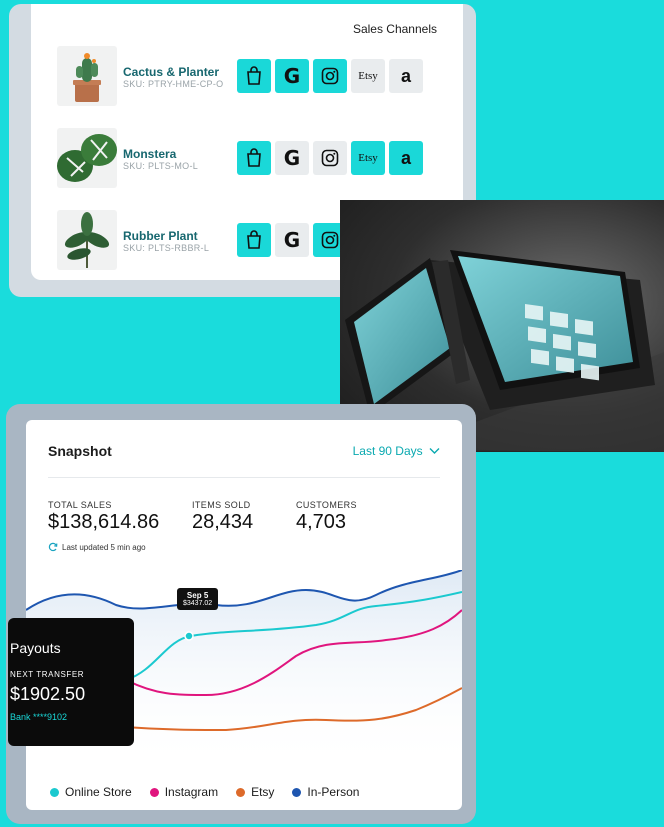 This screenshot has height=827, width=664. What do you see at coordinates (80, 451) in the screenshot?
I see `snapshot-title: Snapshot` at bounding box center [80, 451].